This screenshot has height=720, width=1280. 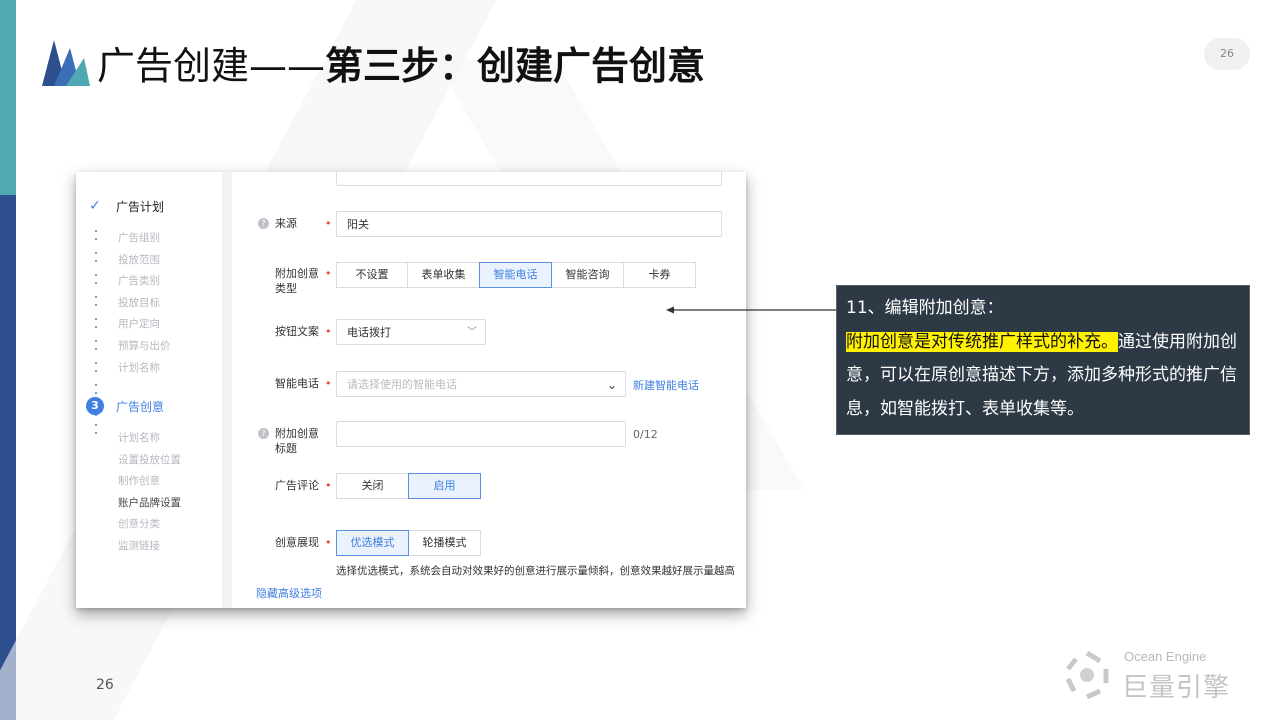 What do you see at coordinates (369, 332) in the screenshot?
I see `button-text-value: 电话拨打` at bounding box center [369, 332].